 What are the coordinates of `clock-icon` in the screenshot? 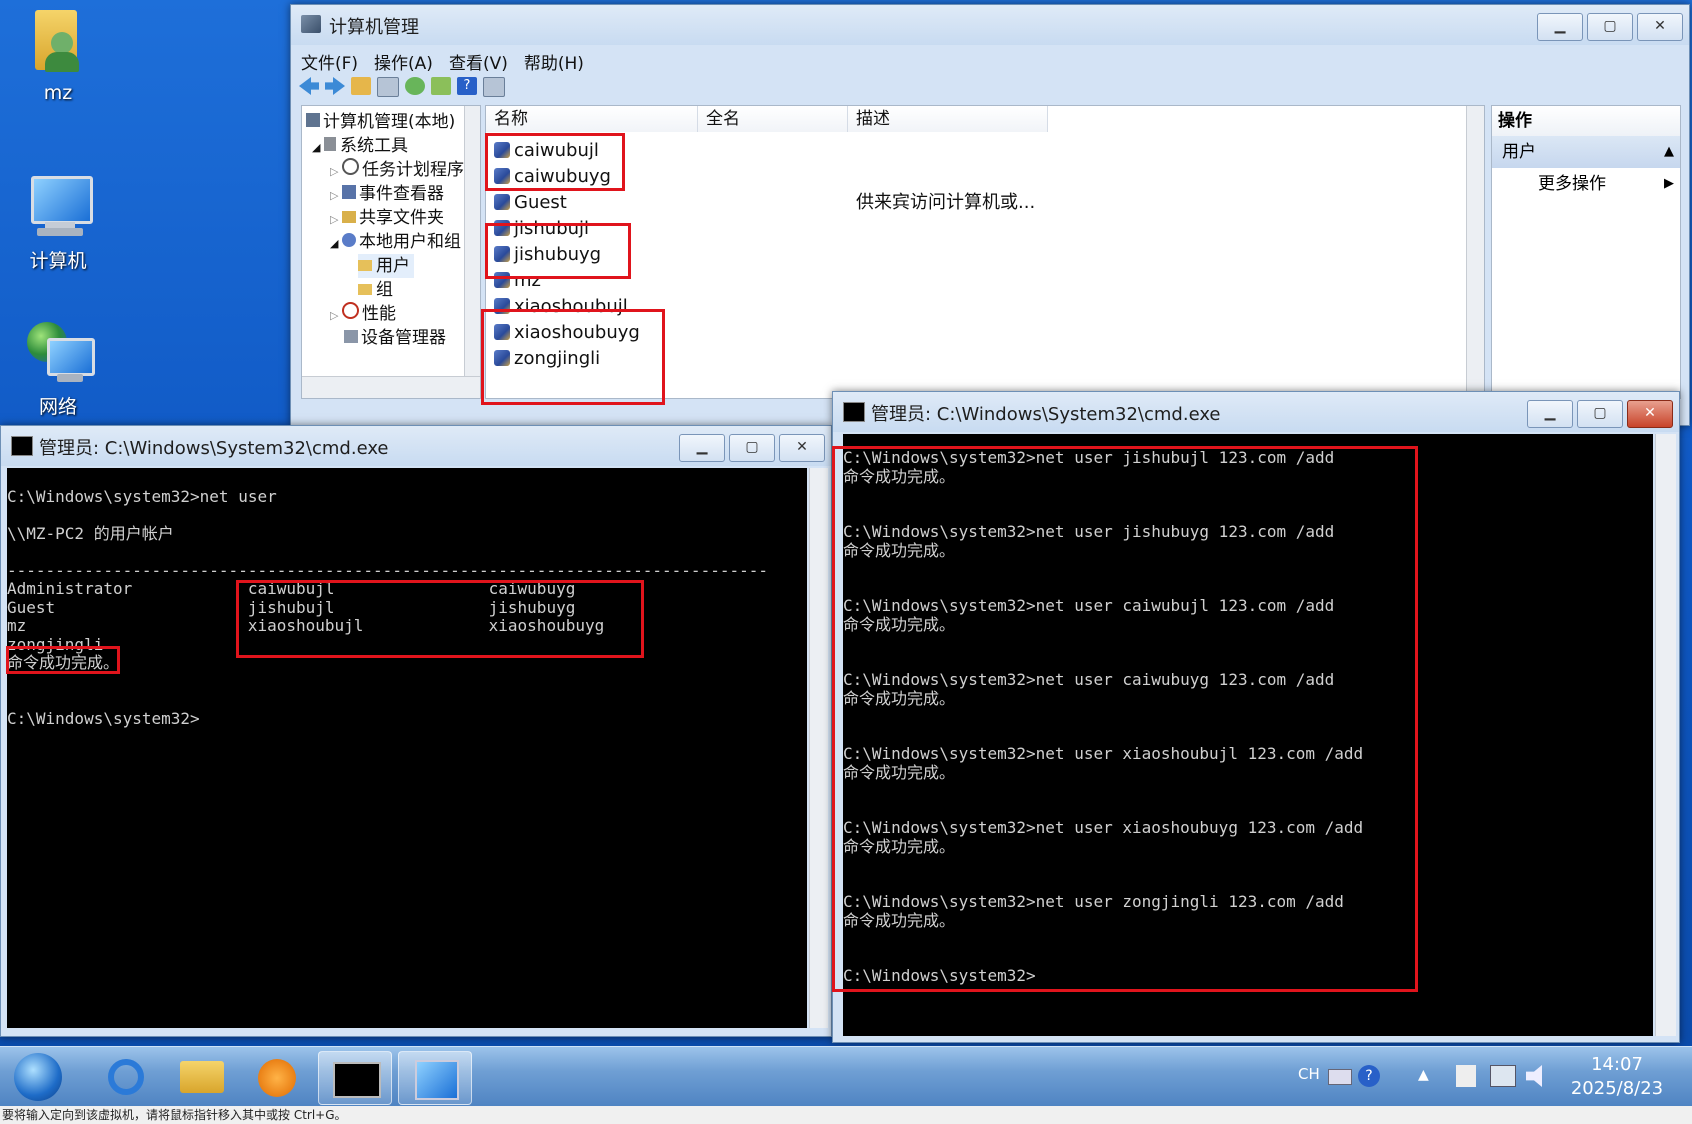 It's located at (350, 166).